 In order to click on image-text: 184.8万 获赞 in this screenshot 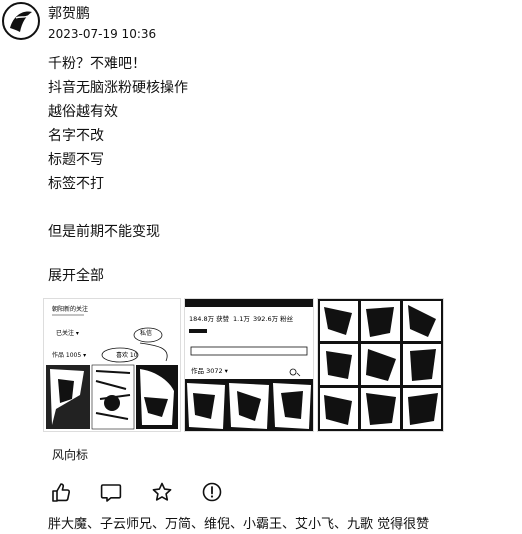, I will do `click(209, 318)`.